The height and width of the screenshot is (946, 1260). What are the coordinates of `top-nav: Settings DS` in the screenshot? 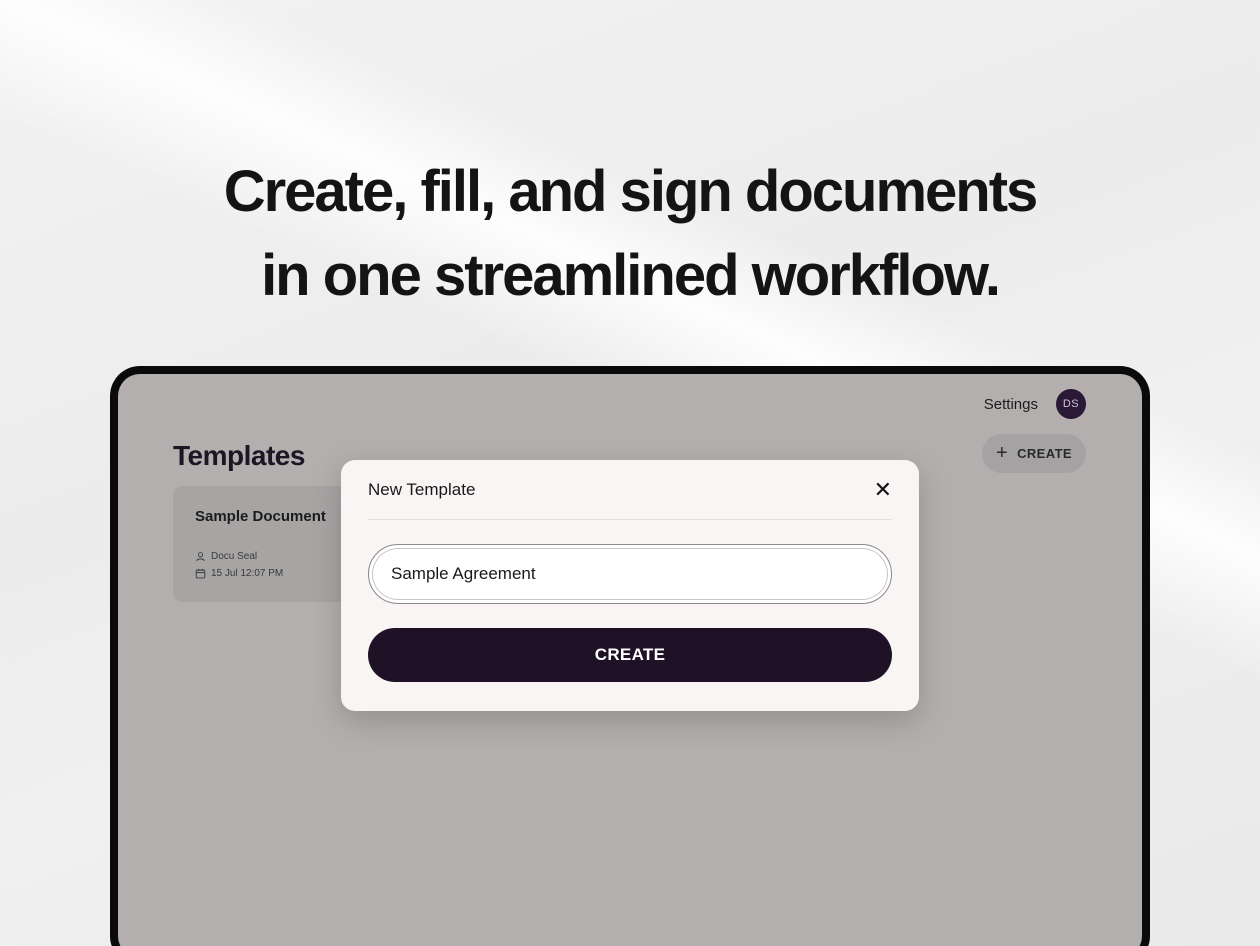 It's located at (1035, 404).